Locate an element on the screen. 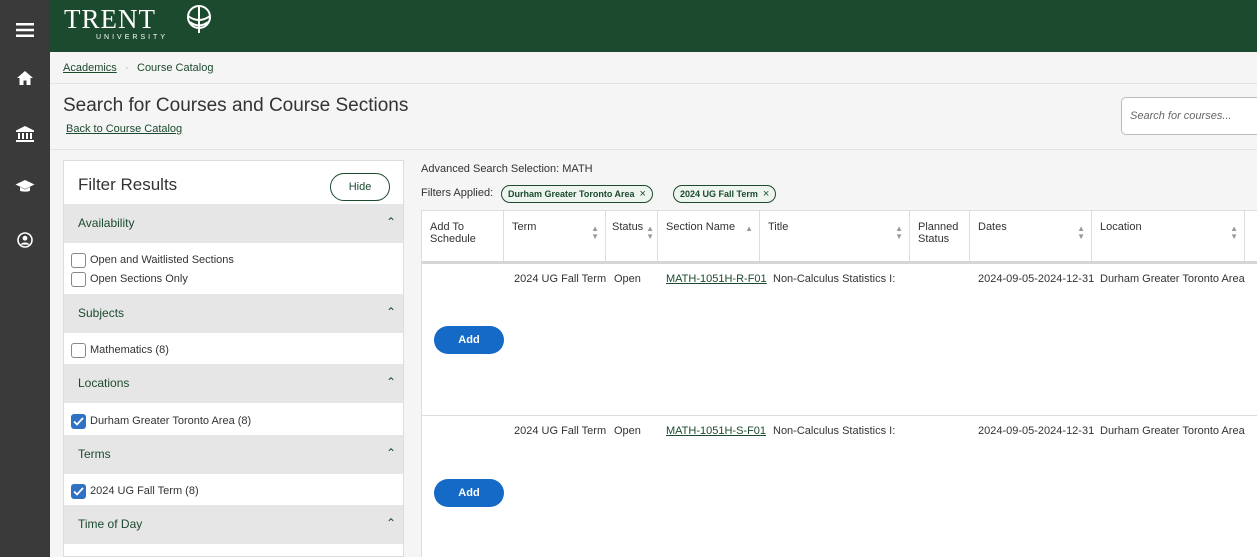 The height and width of the screenshot is (557, 1257). hide-filters-button: Hide is located at coordinates (360, 187).